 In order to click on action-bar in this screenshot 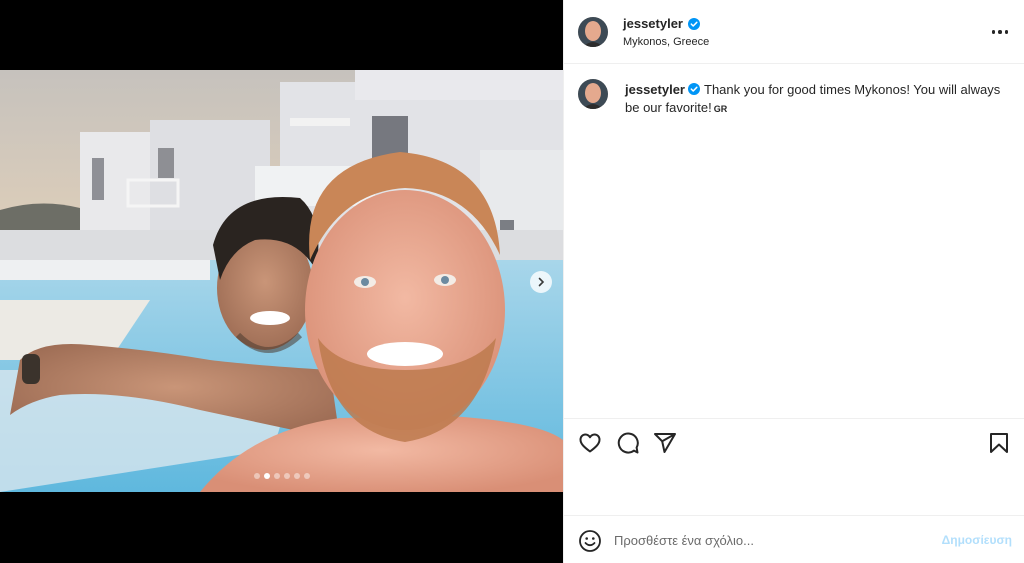, I will do `click(794, 441)`.